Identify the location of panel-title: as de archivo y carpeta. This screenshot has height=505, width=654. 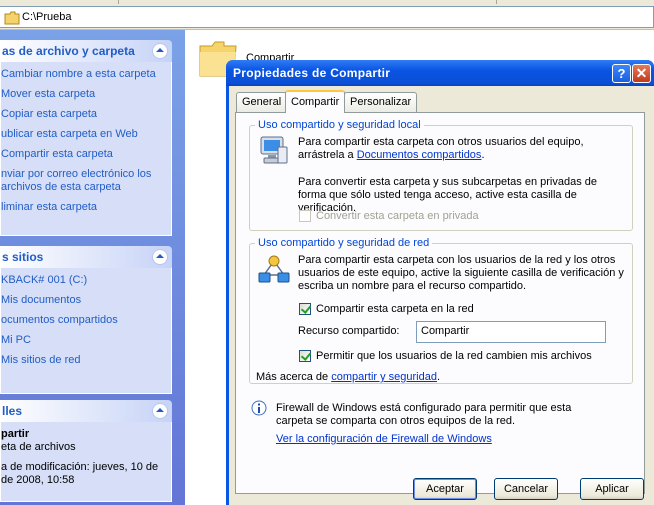
(68, 51).